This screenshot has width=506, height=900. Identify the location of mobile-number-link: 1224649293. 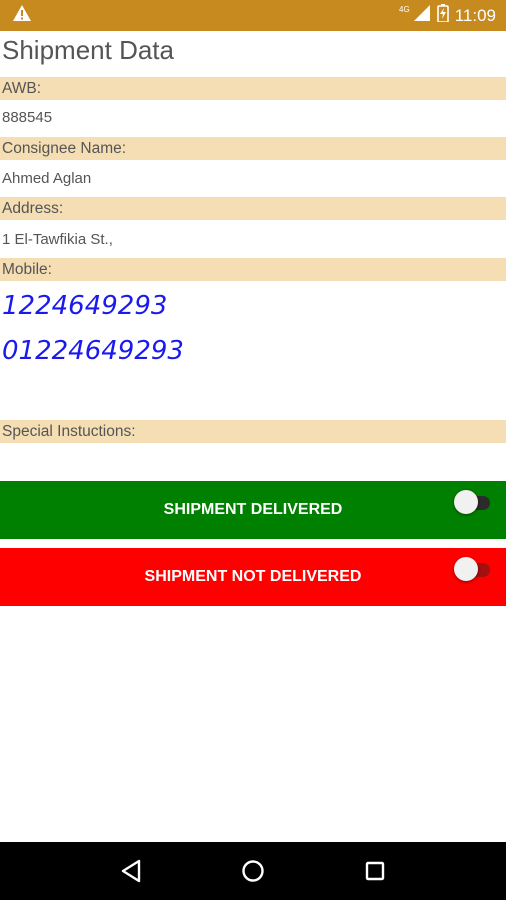
(84, 306).